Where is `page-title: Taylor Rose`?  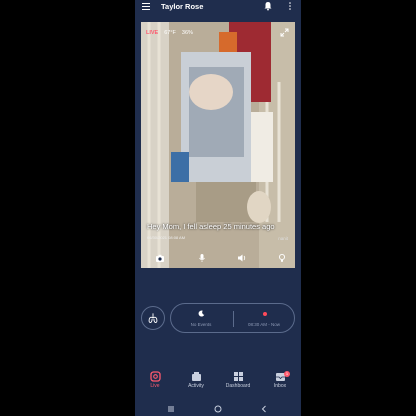 page-title: Taylor Rose is located at coordinates (182, 6).